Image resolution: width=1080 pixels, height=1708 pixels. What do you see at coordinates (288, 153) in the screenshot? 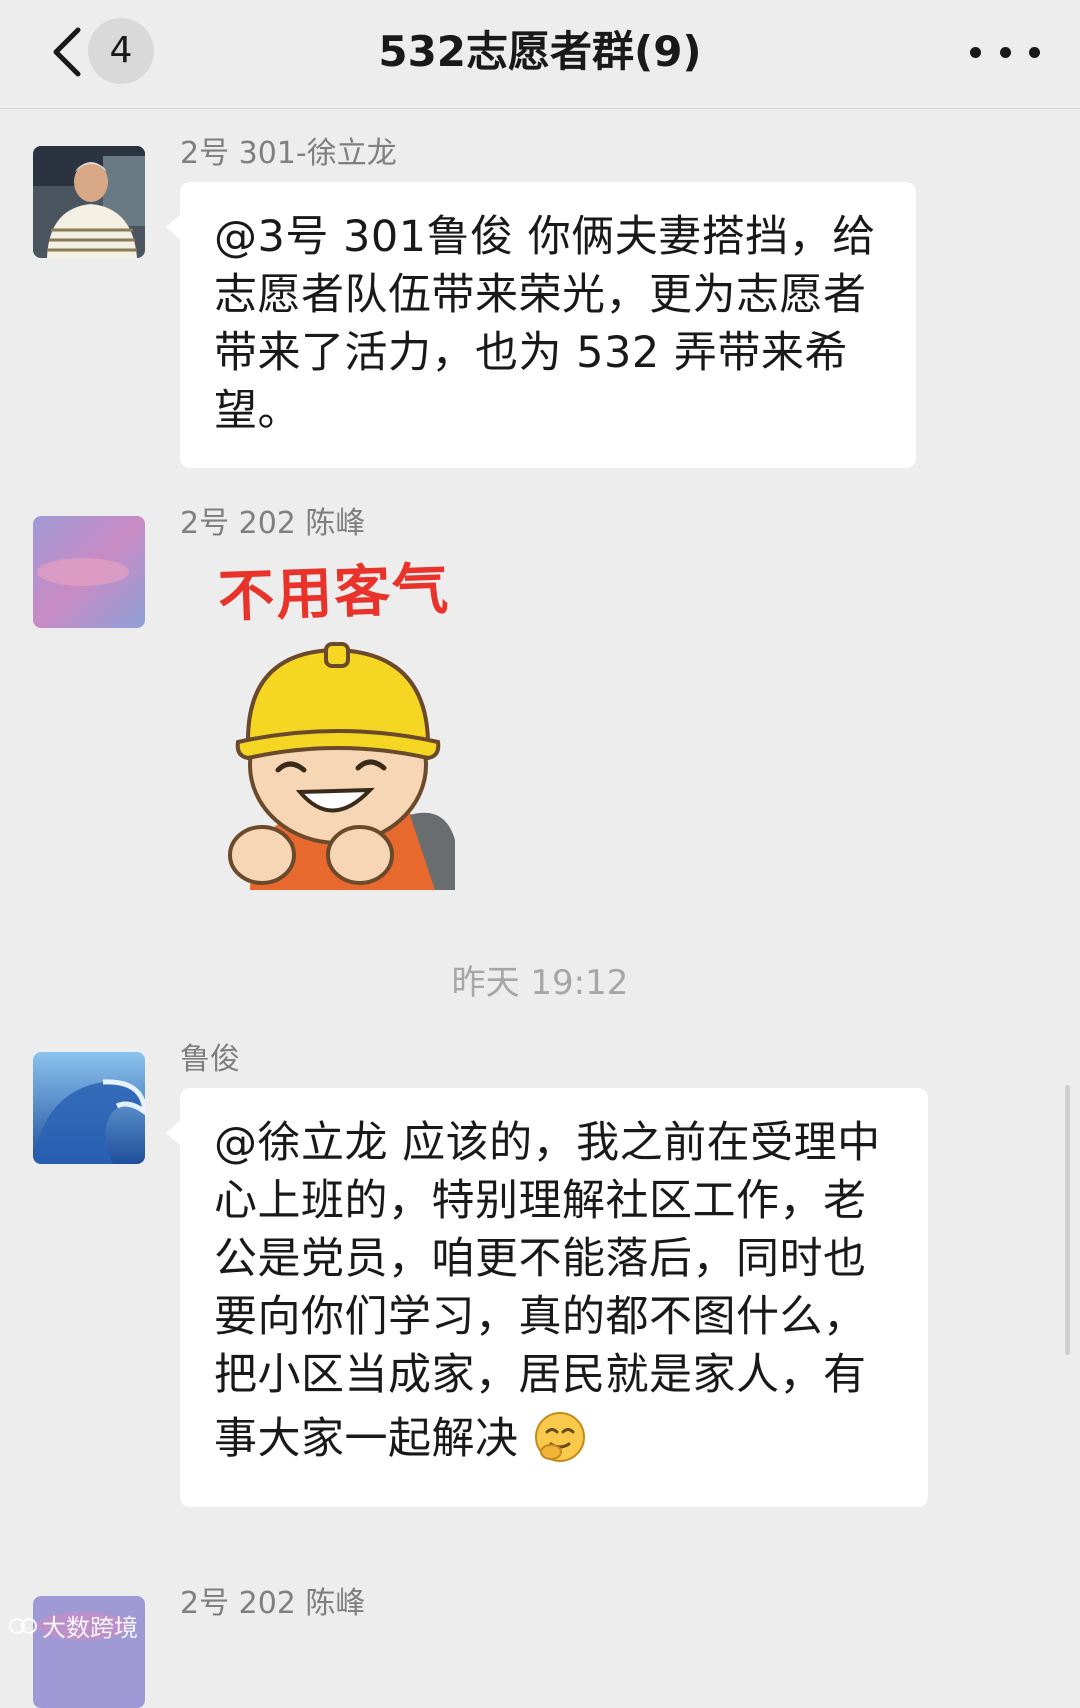
I see `sender-name: 2号 301-徐立龙` at bounding box center [288, 153].